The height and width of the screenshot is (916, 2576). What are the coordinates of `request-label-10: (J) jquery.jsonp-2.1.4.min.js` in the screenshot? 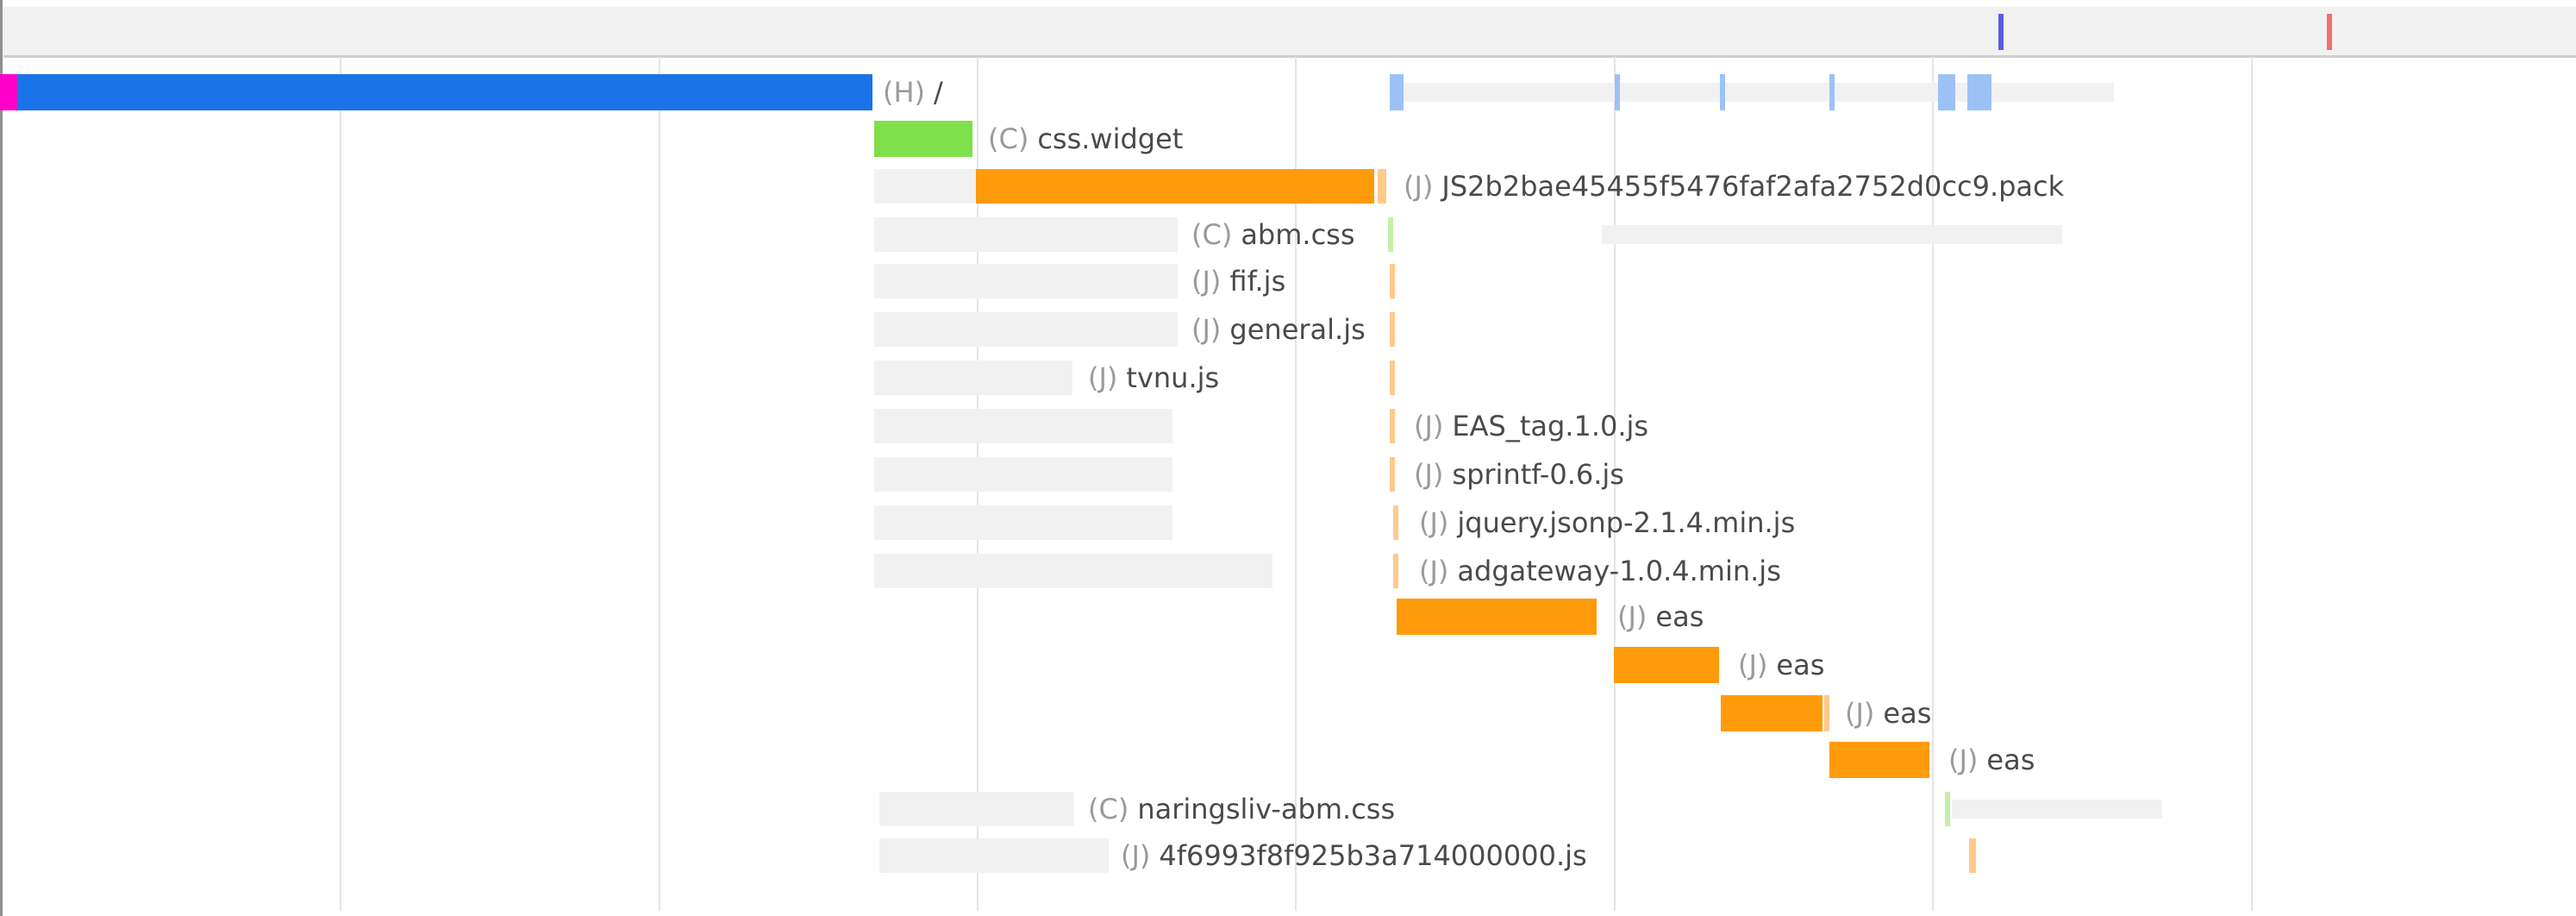 It's located at (1607, 522).